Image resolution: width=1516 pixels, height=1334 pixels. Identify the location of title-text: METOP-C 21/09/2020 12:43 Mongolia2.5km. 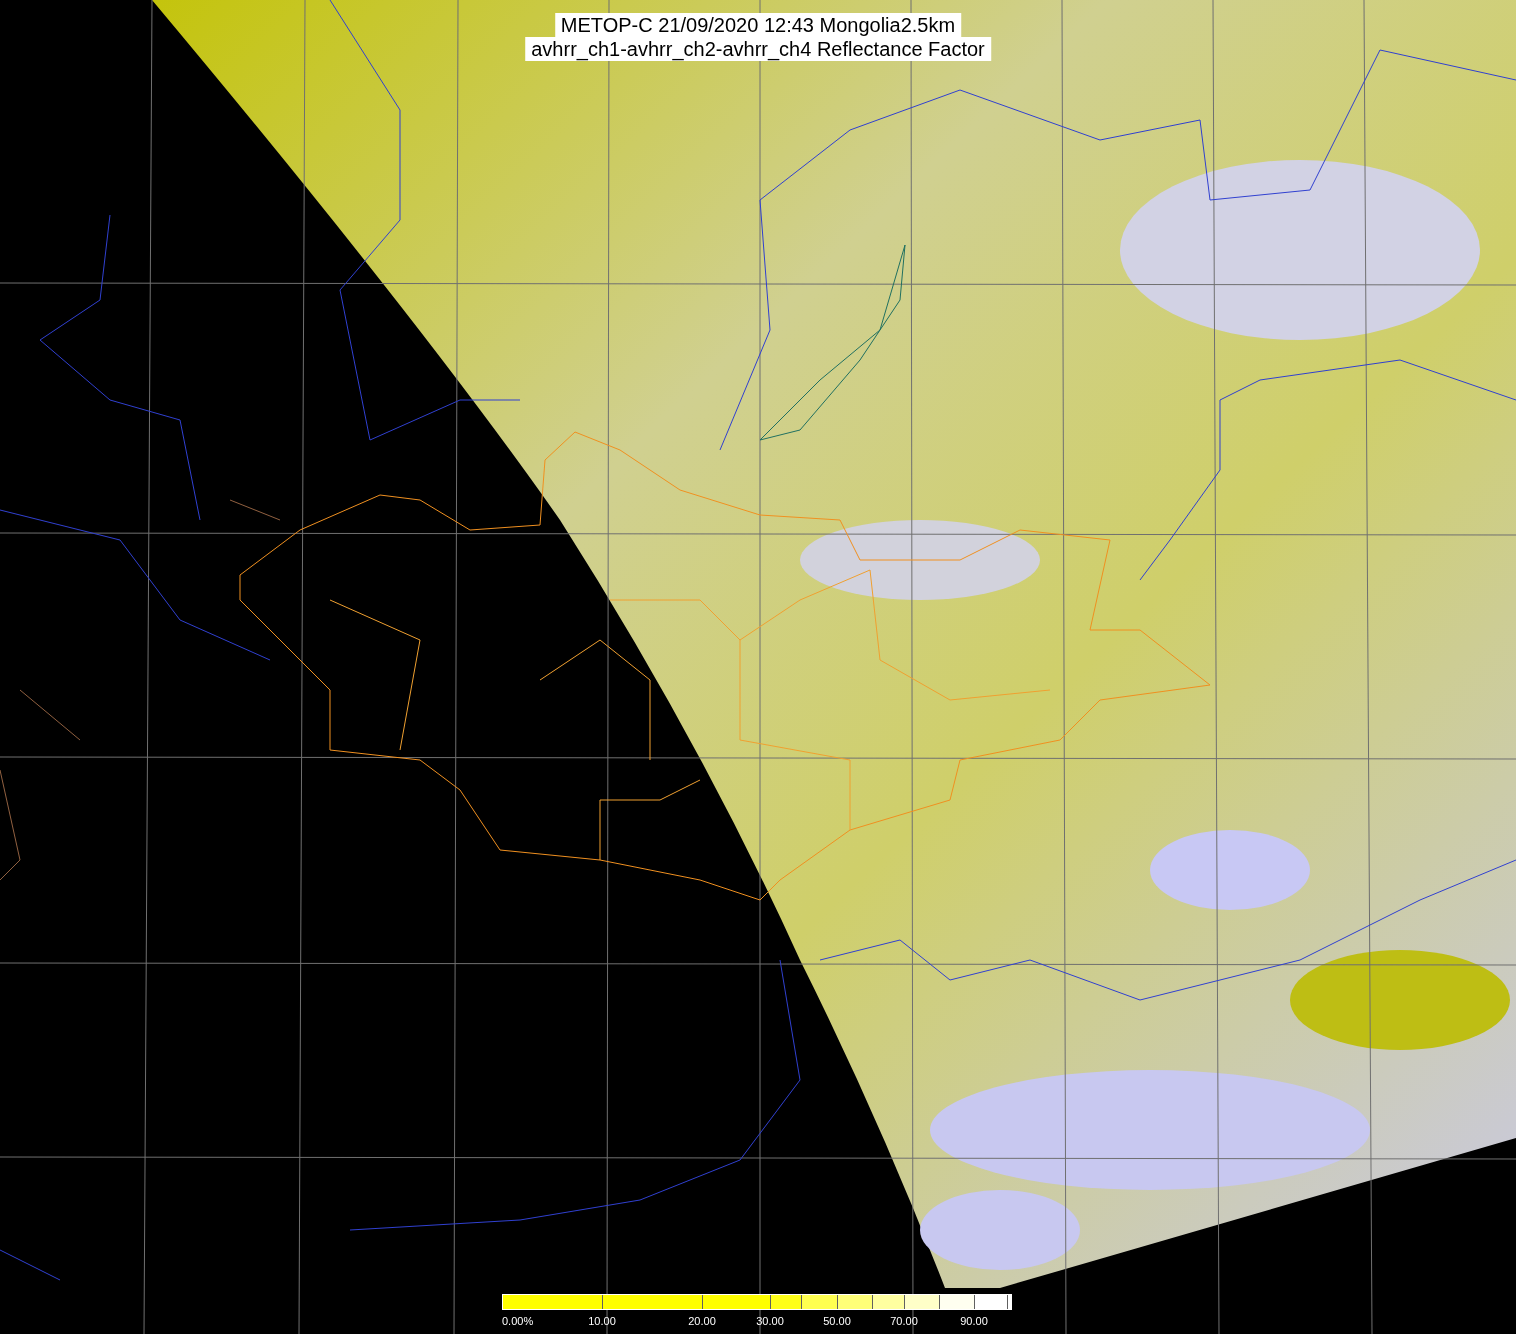
(758, 25).